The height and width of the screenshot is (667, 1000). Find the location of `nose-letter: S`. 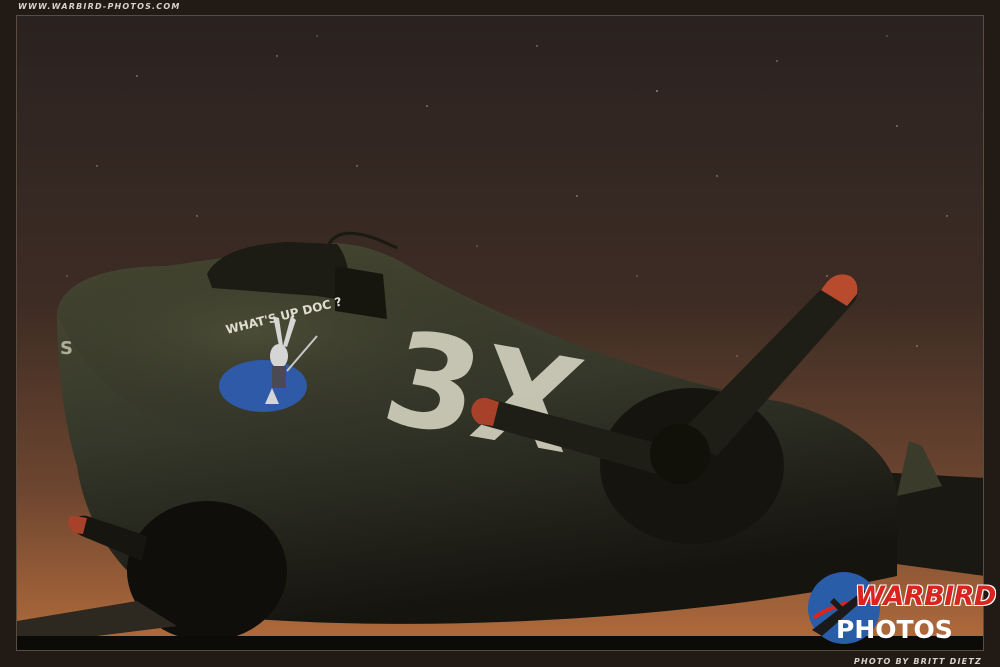

nose-letter: S is located at coordinates (66, 348).